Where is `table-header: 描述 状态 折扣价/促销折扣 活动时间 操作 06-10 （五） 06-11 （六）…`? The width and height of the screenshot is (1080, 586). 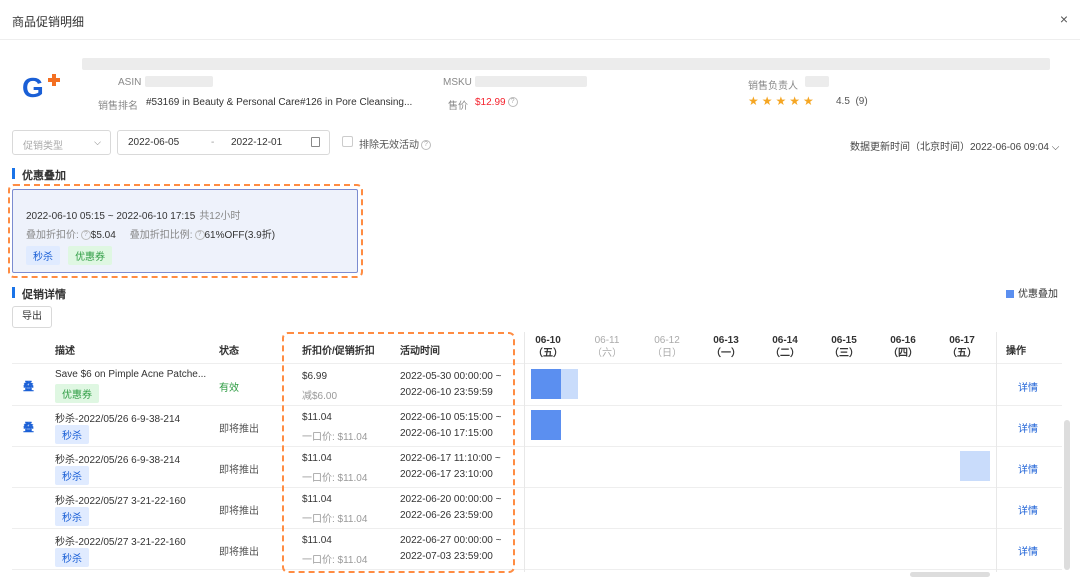 table-header: 描述 状态 折扣价/促销折扣 活动时间 操作 06-10 （五） 06-11 （六）… is located at coordinates (537, 348).